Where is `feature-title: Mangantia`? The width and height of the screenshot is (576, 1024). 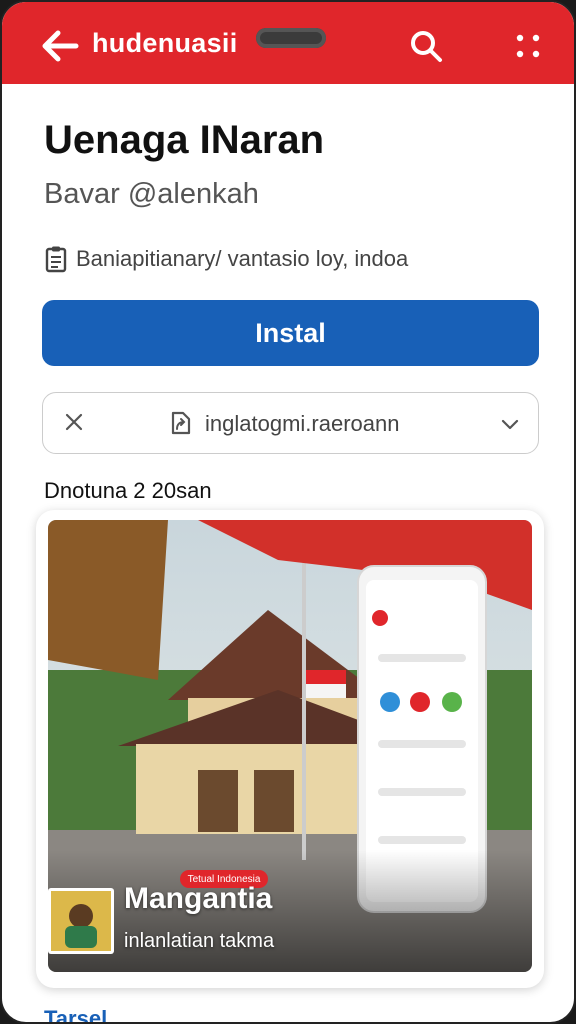 feature-title: Mangantia is located at coordinates (198, 898).